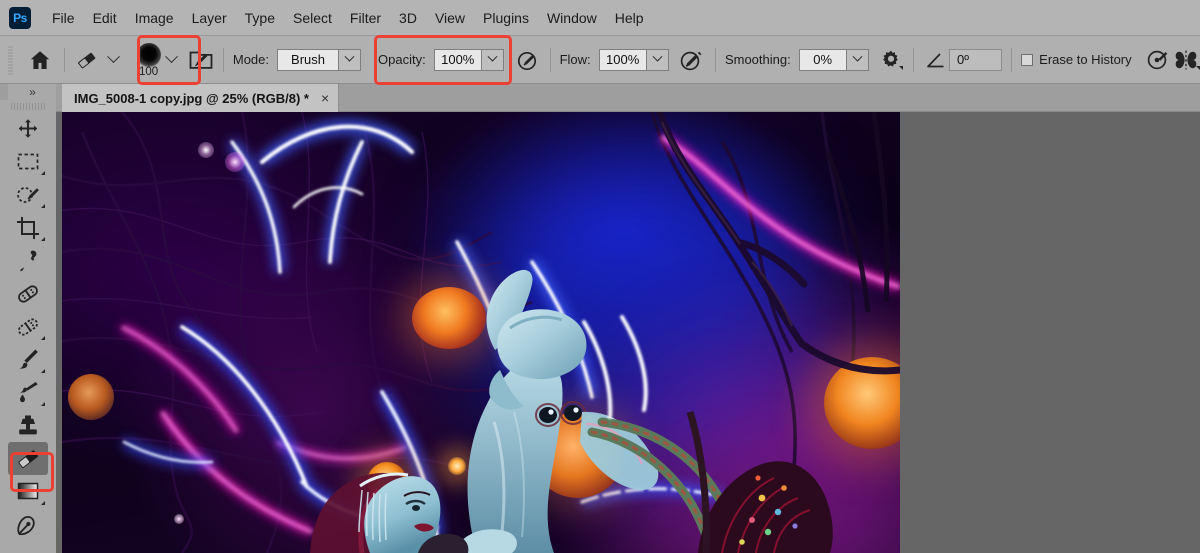 The image size is (1200, 553). I want to click on flow-combo: 100%, so click(633, 59).